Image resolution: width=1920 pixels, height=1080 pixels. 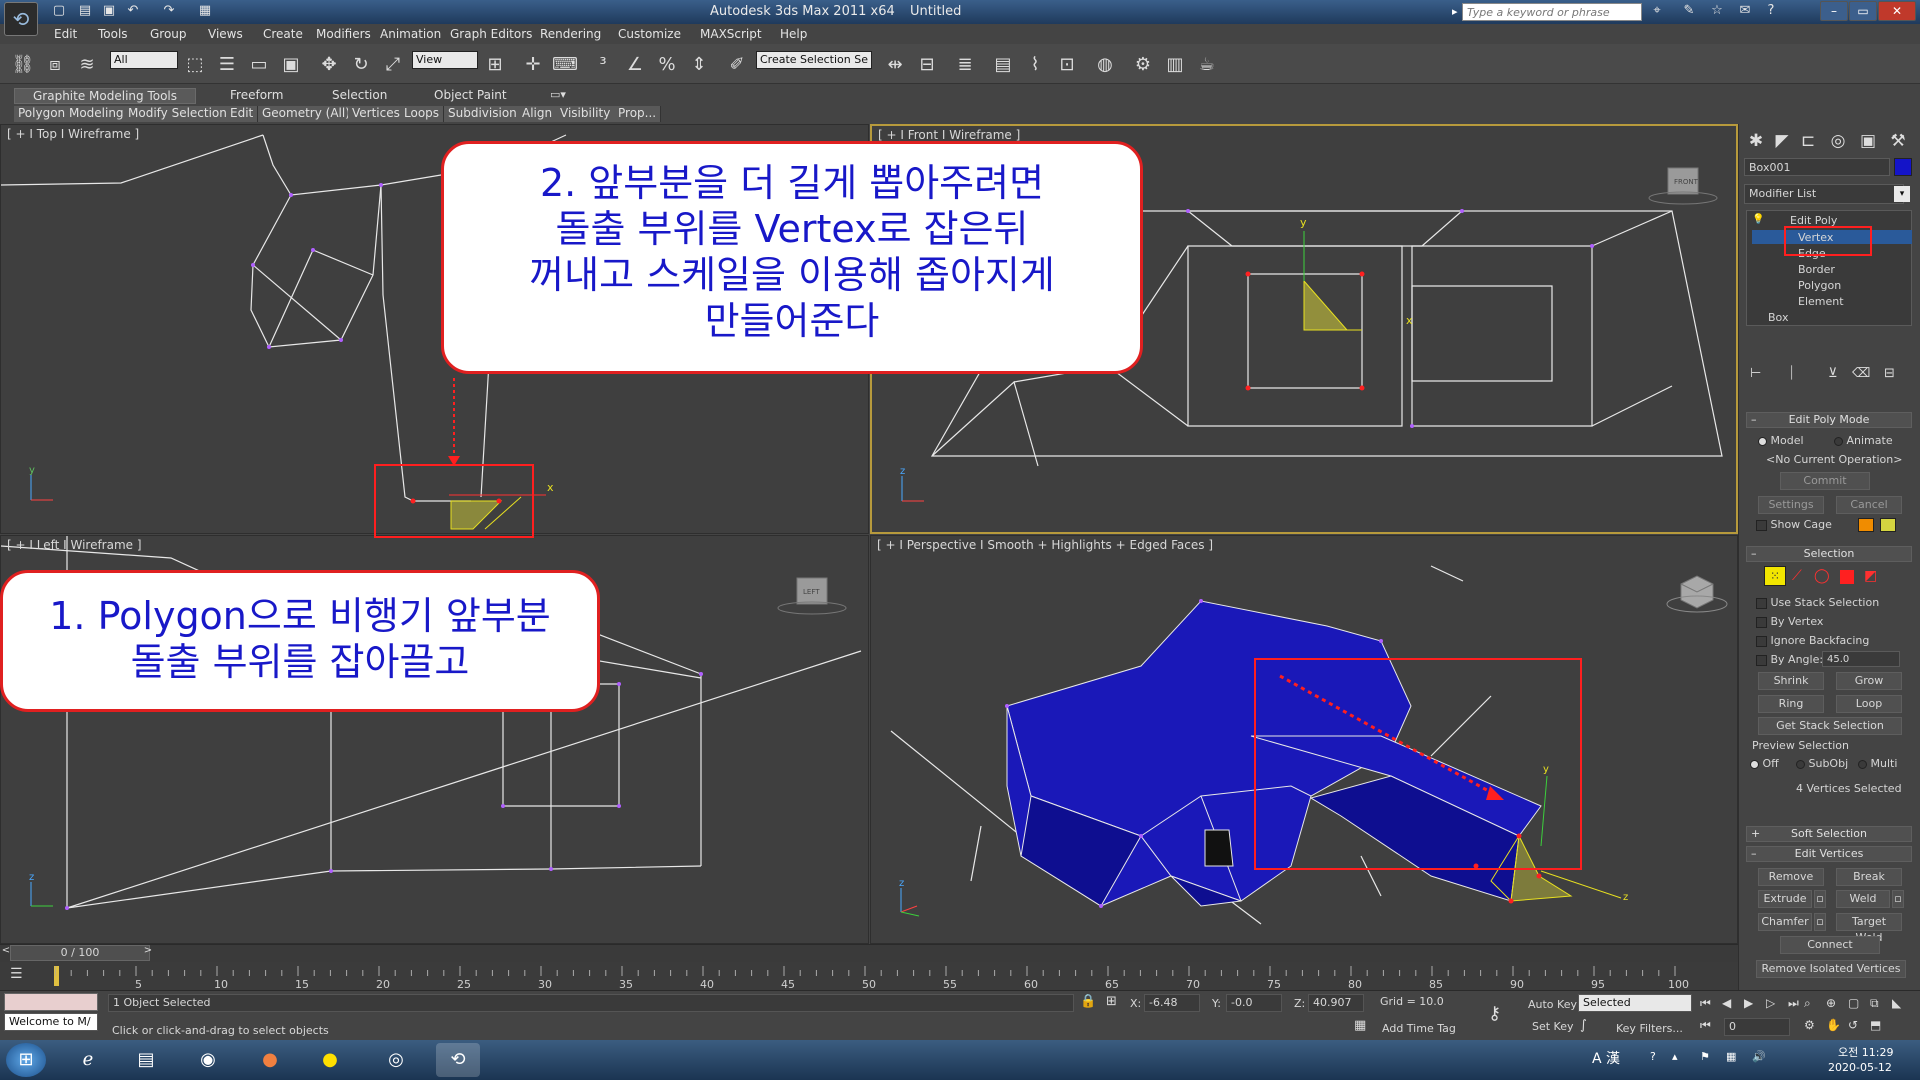 I want to click on taskbar-time: 오전 11:29, so click(x=1865, y=1052).